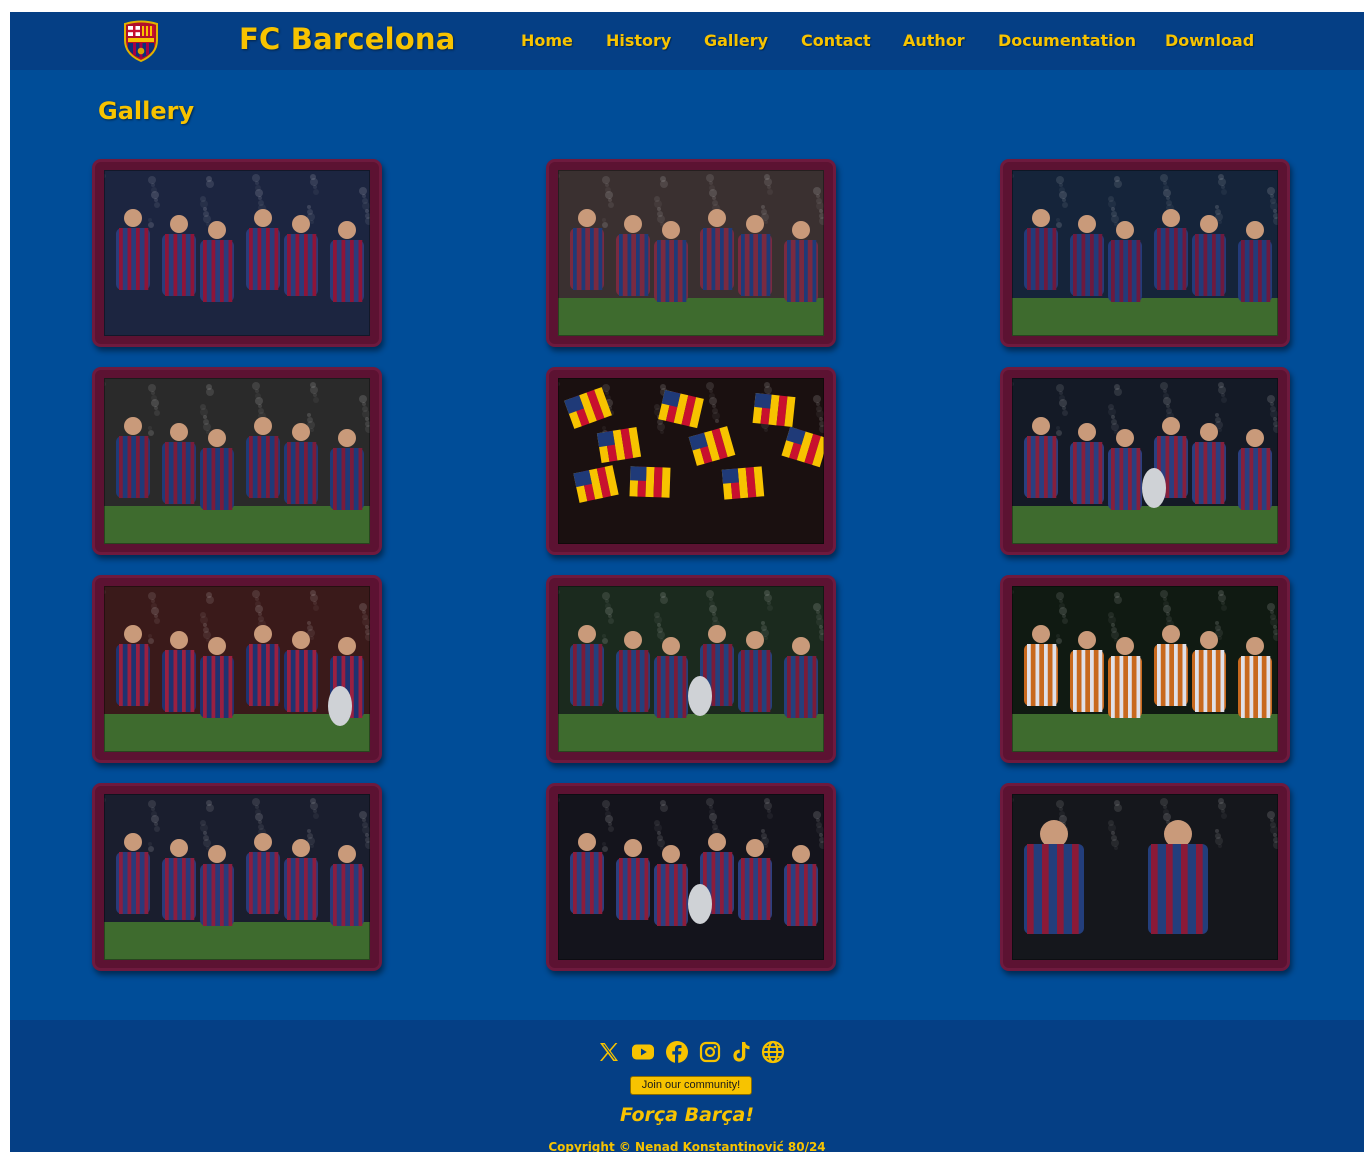 Image resolution: width=1364 pixels, height=1152 pixels. I want to click on nav-download: Download, so click(1209, 40).